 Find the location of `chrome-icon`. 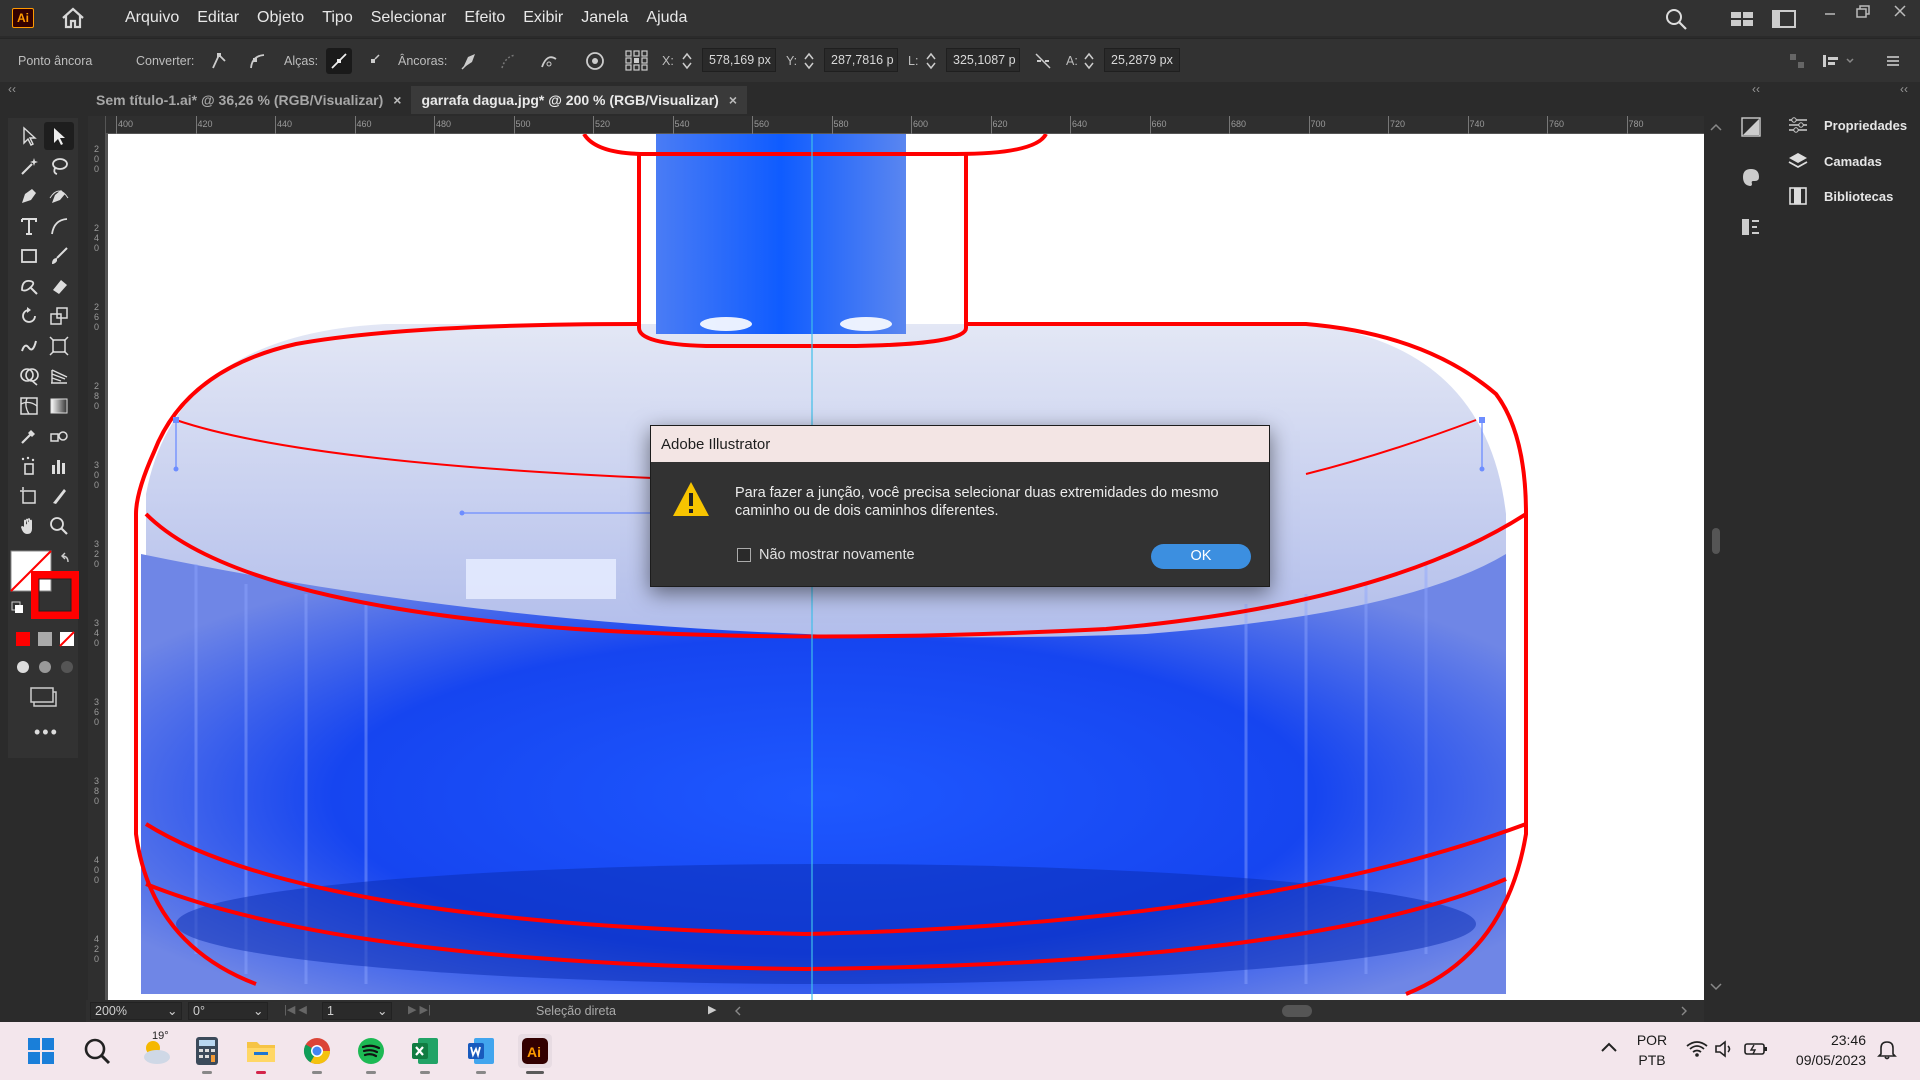

chrome-icon is located at coordinates (317, 1054).